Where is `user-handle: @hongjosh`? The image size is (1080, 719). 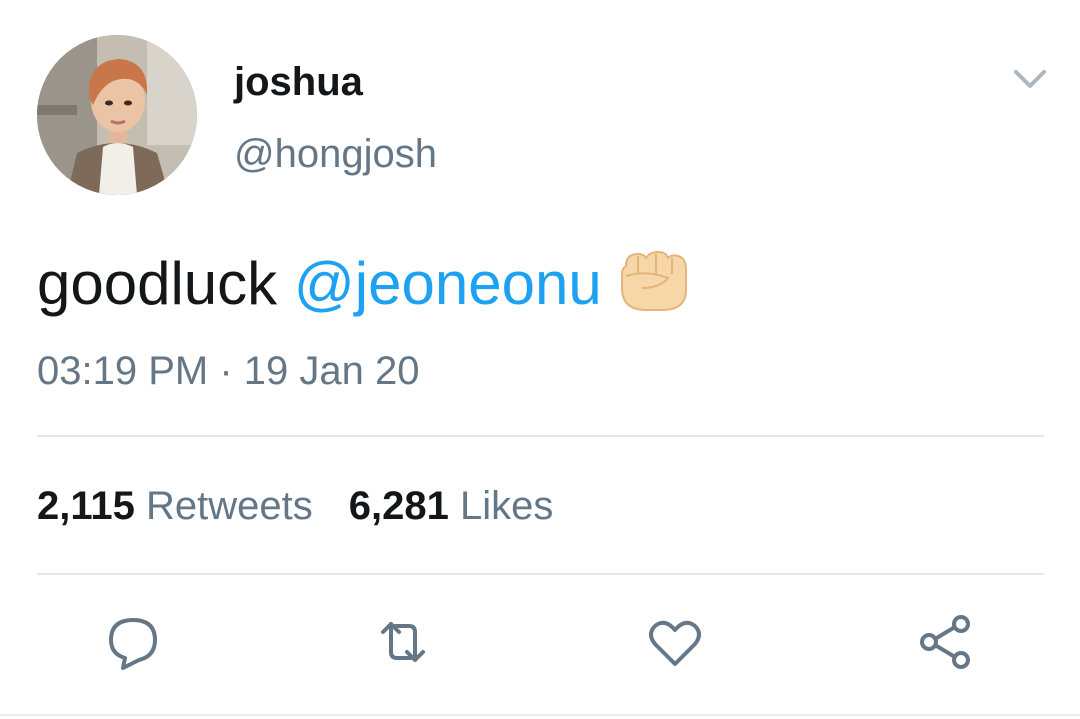 user-handle: @hongjosh is located at coordinates (335, 154).